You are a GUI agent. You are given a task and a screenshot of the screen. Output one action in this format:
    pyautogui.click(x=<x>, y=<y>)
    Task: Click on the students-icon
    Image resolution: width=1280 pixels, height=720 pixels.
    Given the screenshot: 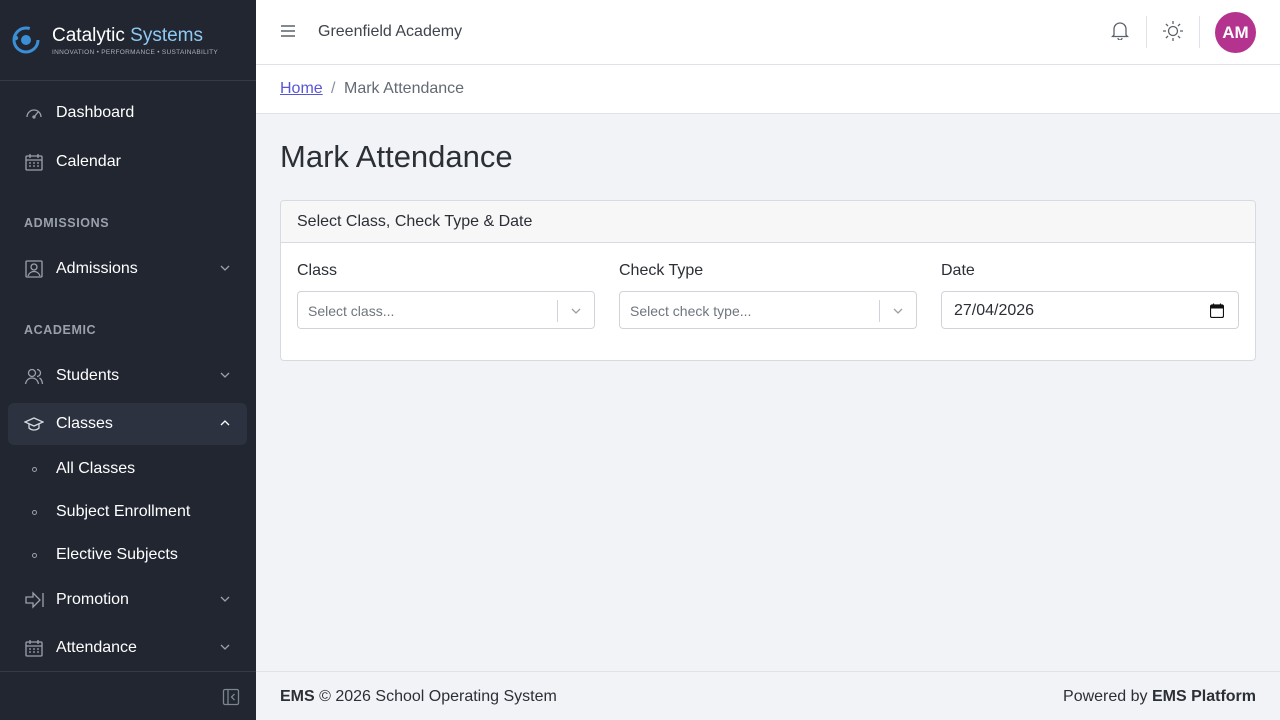 What is the action you would take?
    pyautogui.click(x=34, y=376)
    